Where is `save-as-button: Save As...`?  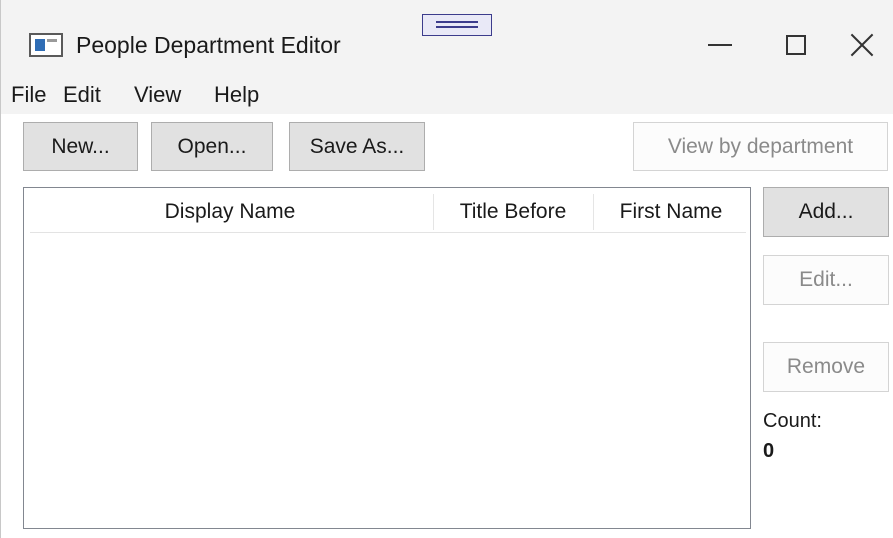 save-as-button: Save As... is located at coordinates (357, 146).